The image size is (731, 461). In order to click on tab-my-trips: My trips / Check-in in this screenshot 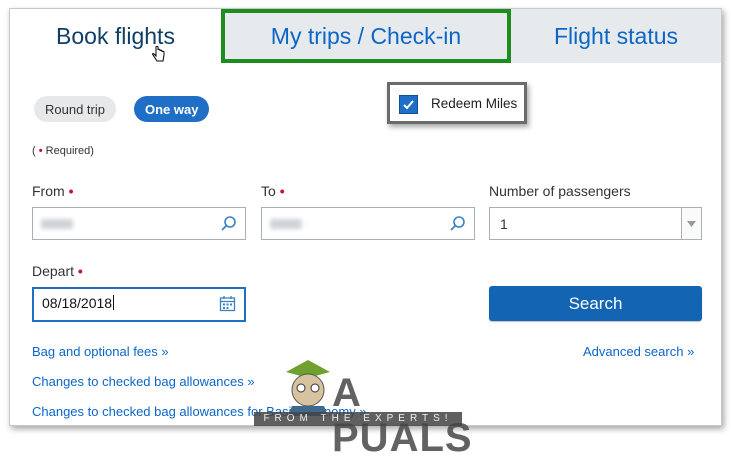, I will do `click(366, 36)`.